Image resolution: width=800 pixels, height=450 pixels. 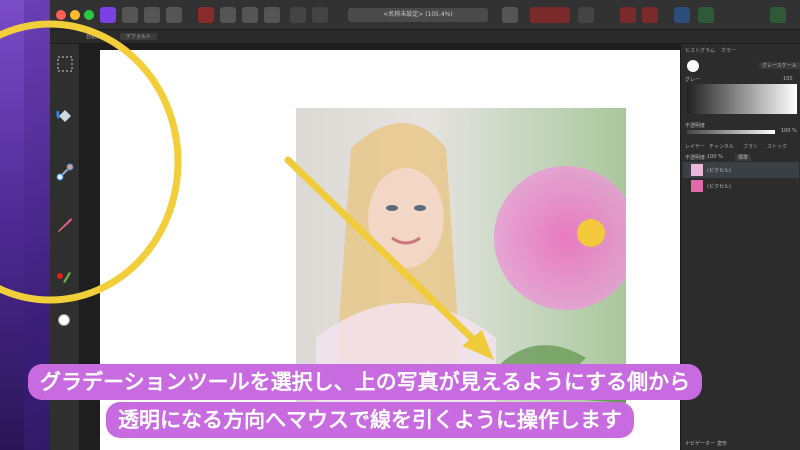 What do you see at coordinates (693, 80) in the screenshot?
I see `gray-label: グレー` at bounding box center [693, 80].